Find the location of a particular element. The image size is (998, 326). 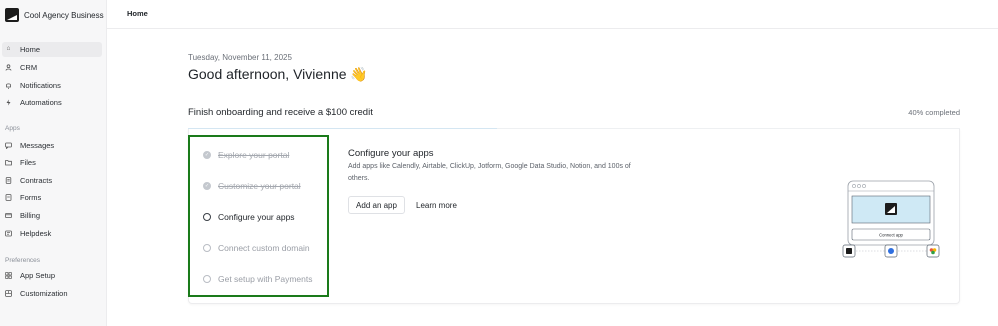

billing-icon is located at coordinates (8, 215).